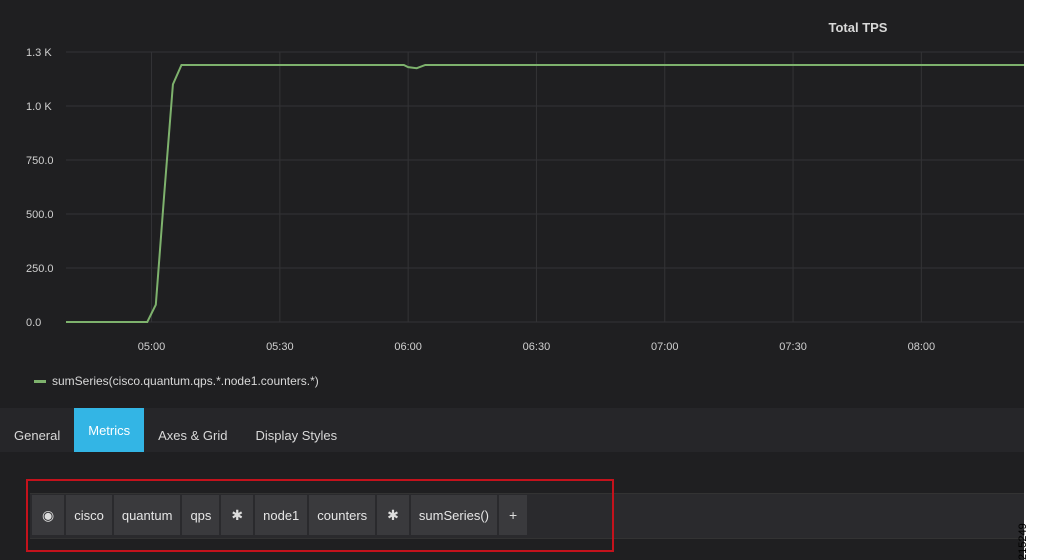  Describe the element at coordinates (665, 347) in the screenshot. I see `x-tick-label: 07:00` at that location.